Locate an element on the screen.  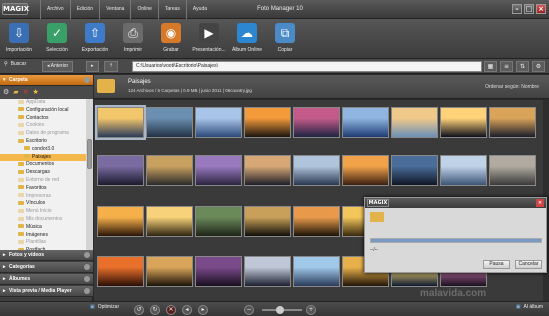
favorite-star-icon: ★ is located at coordinates (36, 92).